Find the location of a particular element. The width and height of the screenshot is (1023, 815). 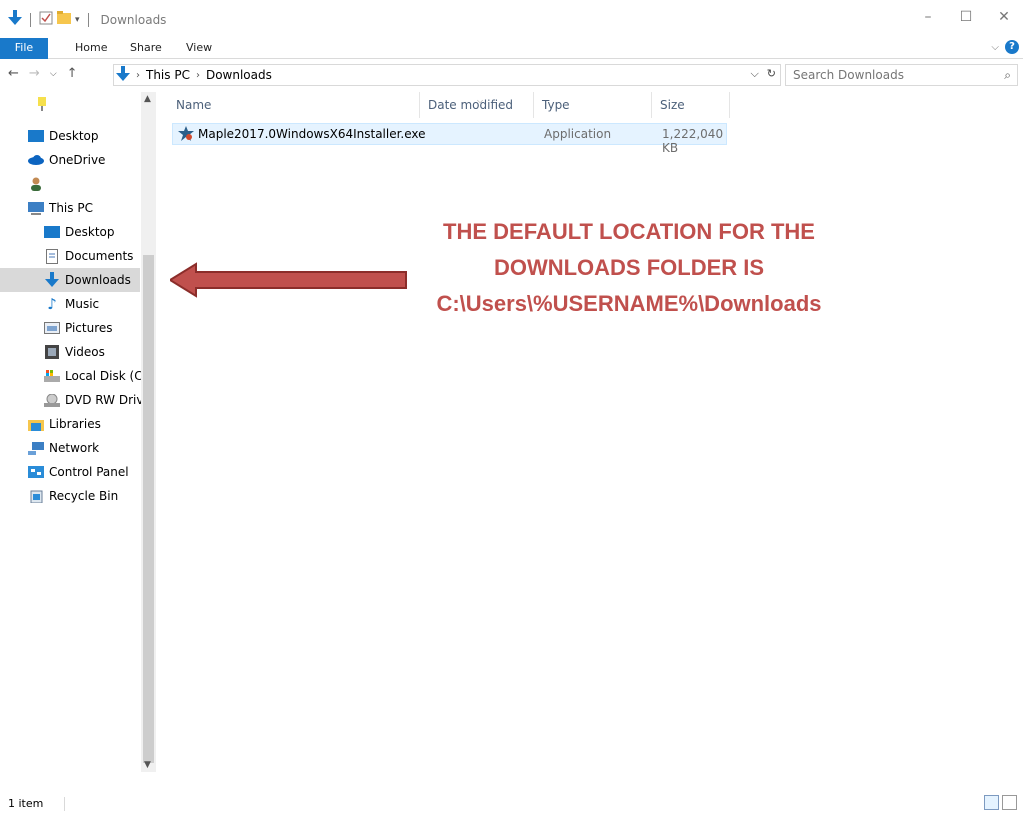

tab-file: File is located at coordinates (24, 48).